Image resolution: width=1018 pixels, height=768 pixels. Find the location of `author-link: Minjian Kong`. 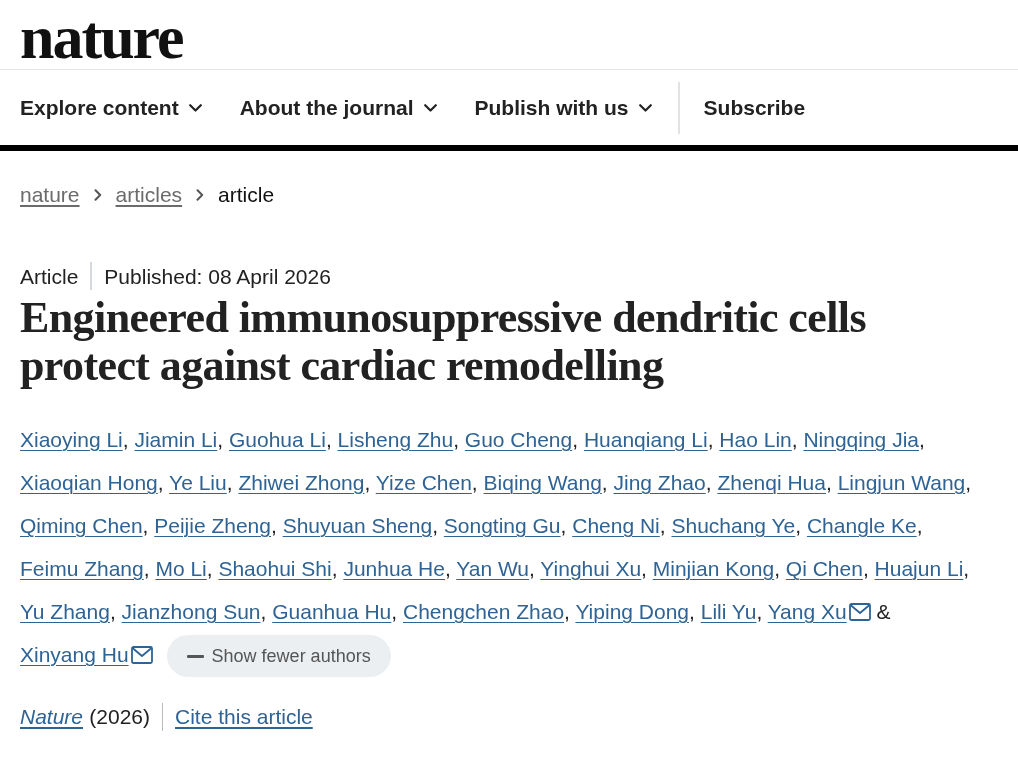

author-link: Minjian Kong is located at coordinates (713, 568).